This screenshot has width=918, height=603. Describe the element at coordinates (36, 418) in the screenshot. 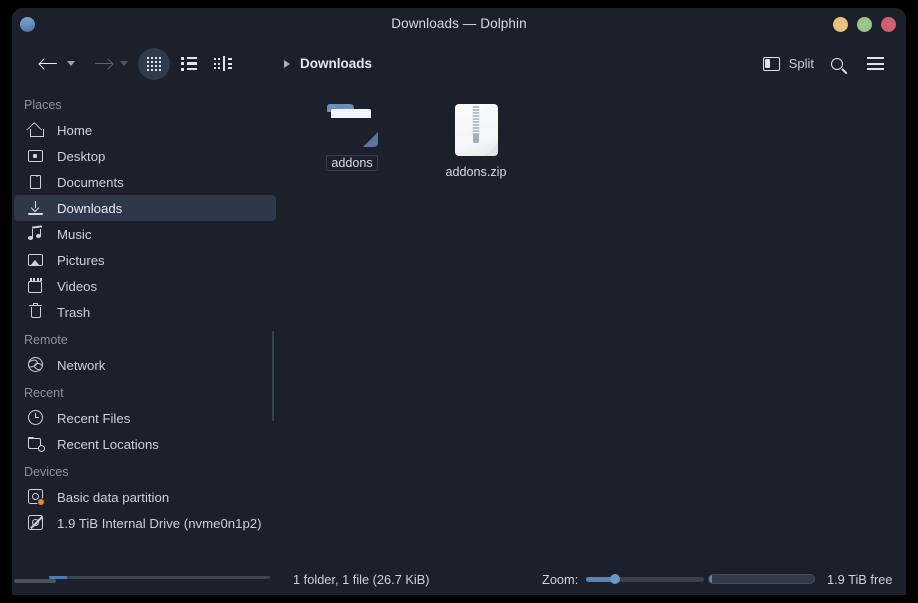

I see `clock-icon` at that location.